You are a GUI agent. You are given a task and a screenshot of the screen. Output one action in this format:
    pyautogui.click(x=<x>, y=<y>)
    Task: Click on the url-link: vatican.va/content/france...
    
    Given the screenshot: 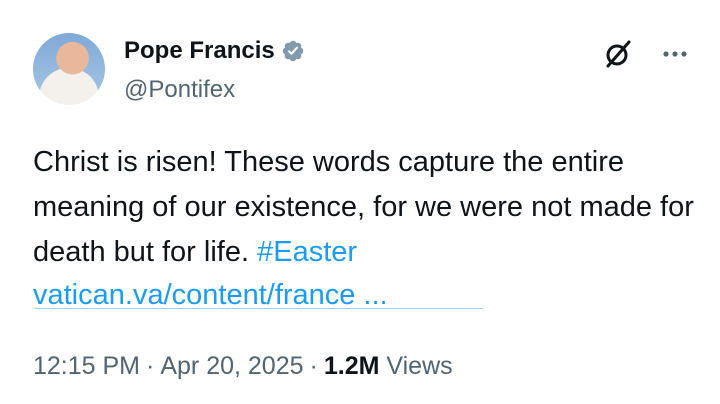 What is the action you would take?
    pyautogui.click(x=210, y=295)
    